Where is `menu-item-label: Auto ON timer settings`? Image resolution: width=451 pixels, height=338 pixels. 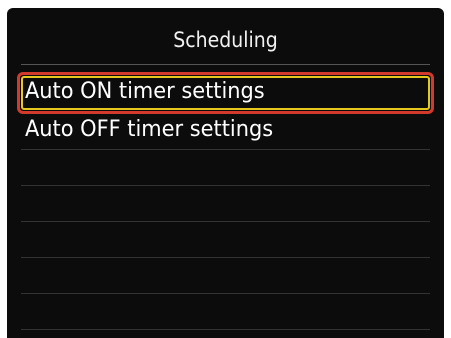
menu-item-label: Auto ON timer settings is located at coordinates (145, 91).